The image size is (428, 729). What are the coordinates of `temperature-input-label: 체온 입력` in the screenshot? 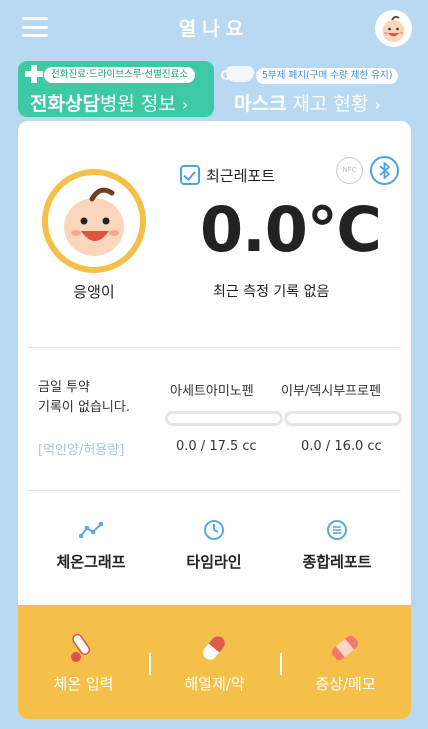 It's located at (83, 684).